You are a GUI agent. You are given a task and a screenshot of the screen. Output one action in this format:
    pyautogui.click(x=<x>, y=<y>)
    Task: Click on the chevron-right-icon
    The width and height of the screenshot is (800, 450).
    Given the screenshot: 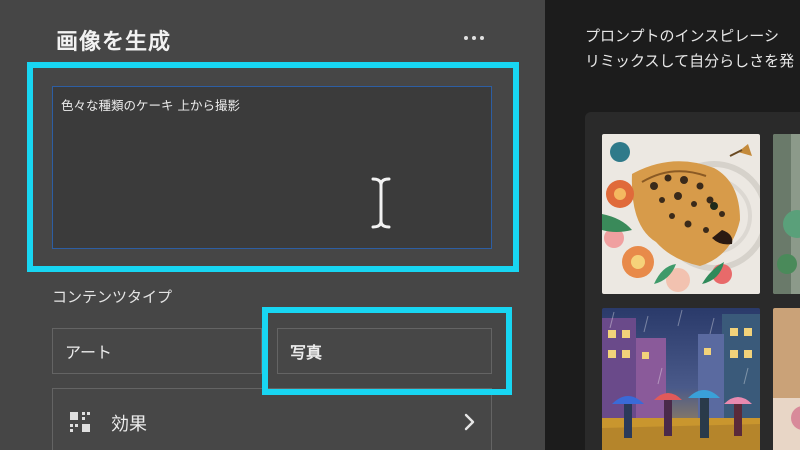 What is the action you would take?
    pyautogui.click(x=469, y=422)
    